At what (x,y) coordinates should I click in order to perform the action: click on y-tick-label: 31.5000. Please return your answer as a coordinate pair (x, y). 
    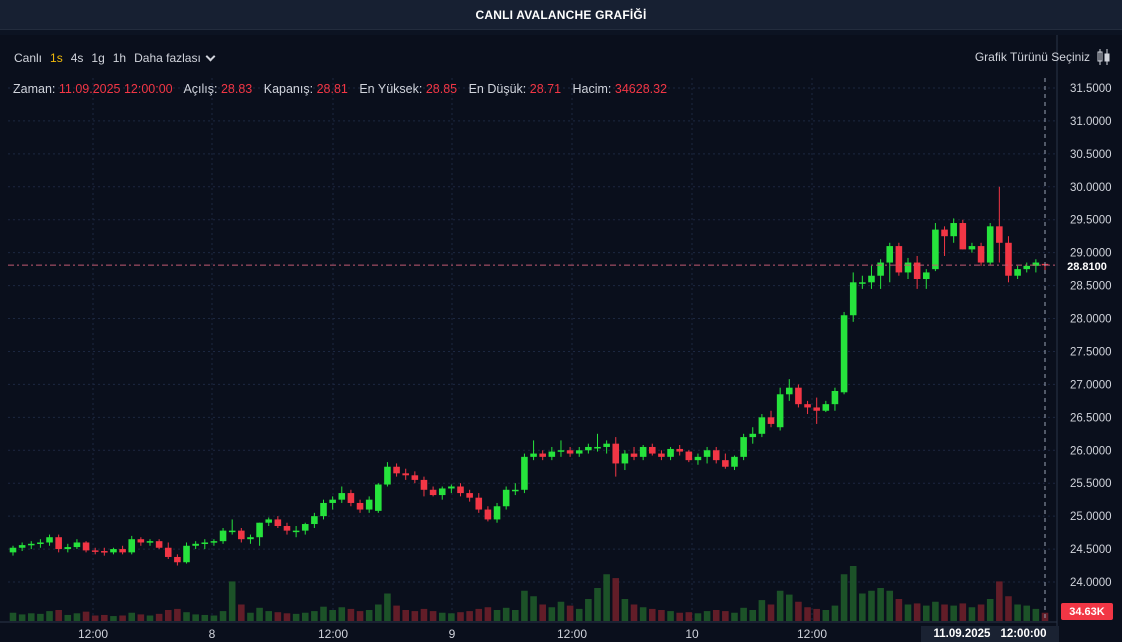
    Looking at the image, I should click on (1091, 89).